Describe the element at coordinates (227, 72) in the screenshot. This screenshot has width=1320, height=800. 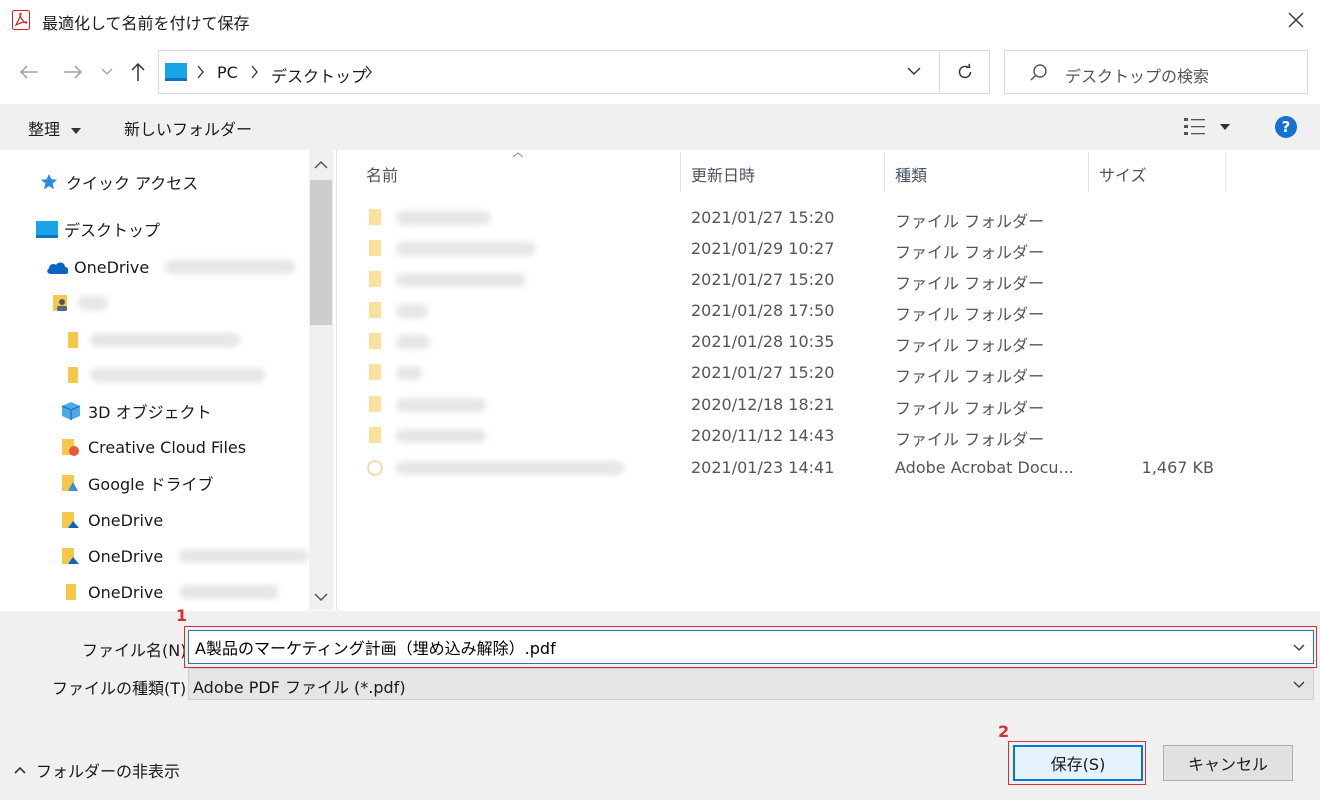
I see `breadcrumb-pc: PC` at that location.